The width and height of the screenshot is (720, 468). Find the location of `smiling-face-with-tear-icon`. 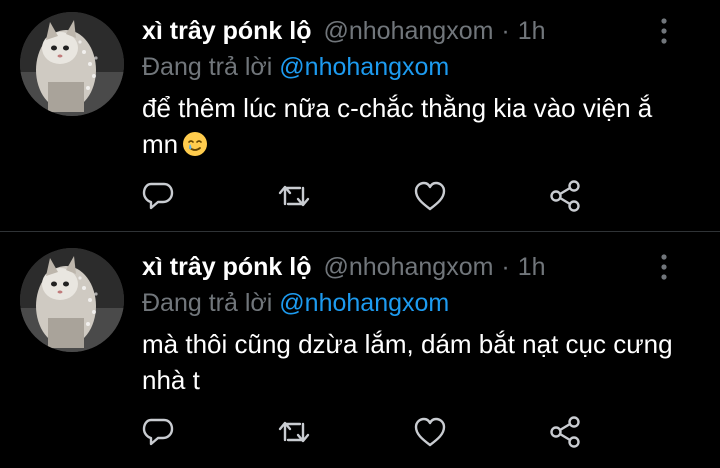

smiling-face-with-tear-icon is located at coordinates (195, 143).